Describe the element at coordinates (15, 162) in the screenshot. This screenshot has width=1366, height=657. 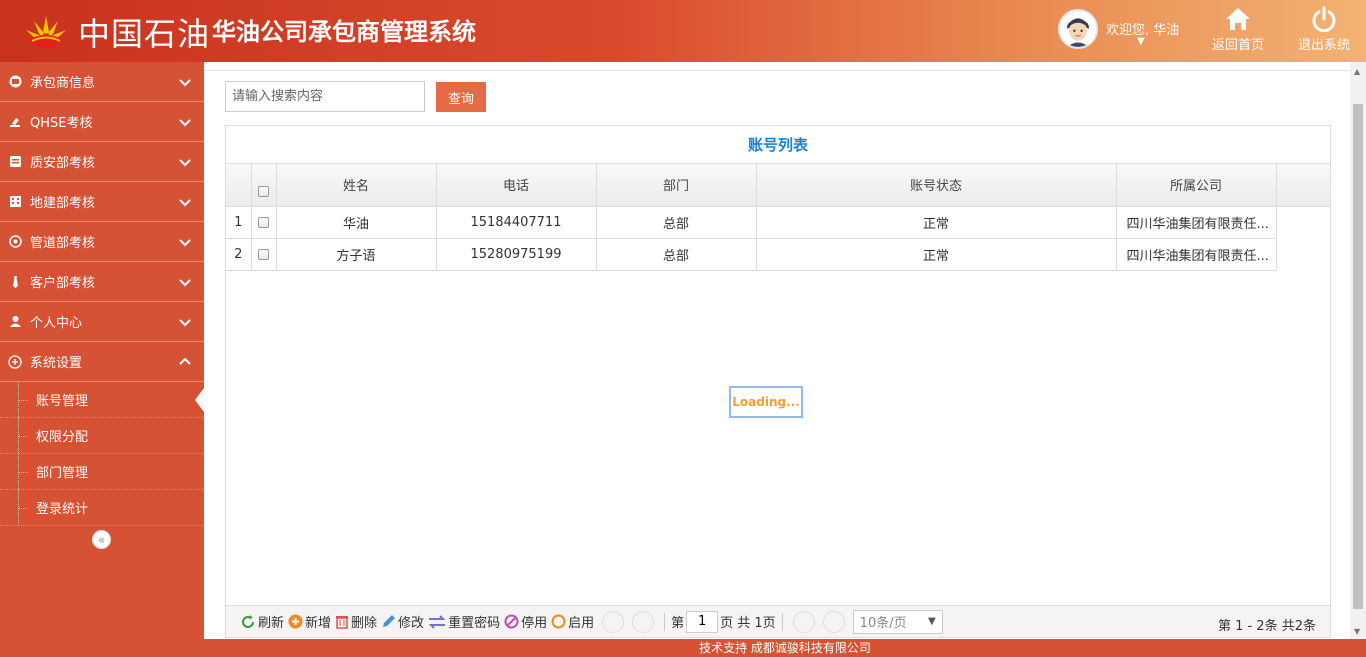
I see `document-icon` at that location.